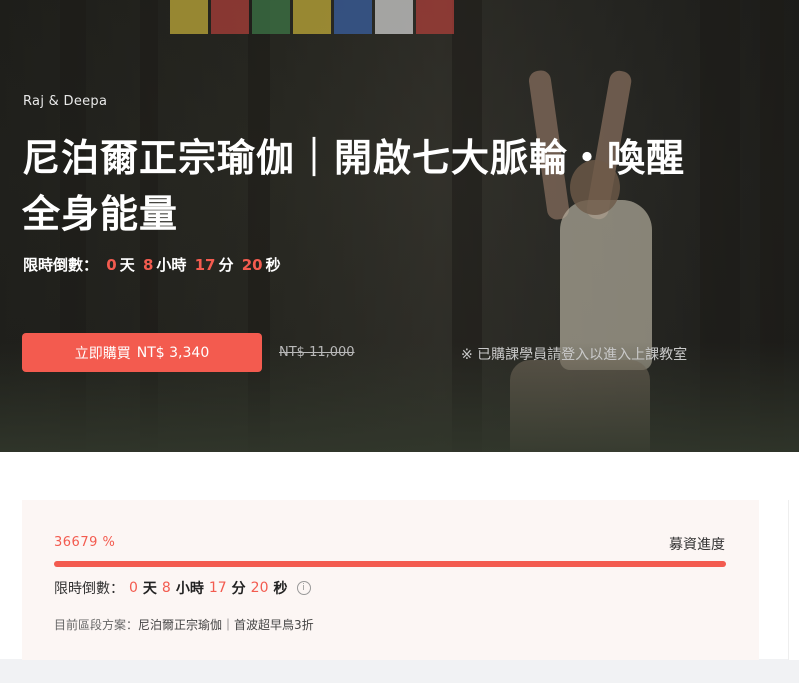  Describe the element at coordinates (189, 589) in the screenshot. I see `card-countdown-hours-unit: 小時` at that location.